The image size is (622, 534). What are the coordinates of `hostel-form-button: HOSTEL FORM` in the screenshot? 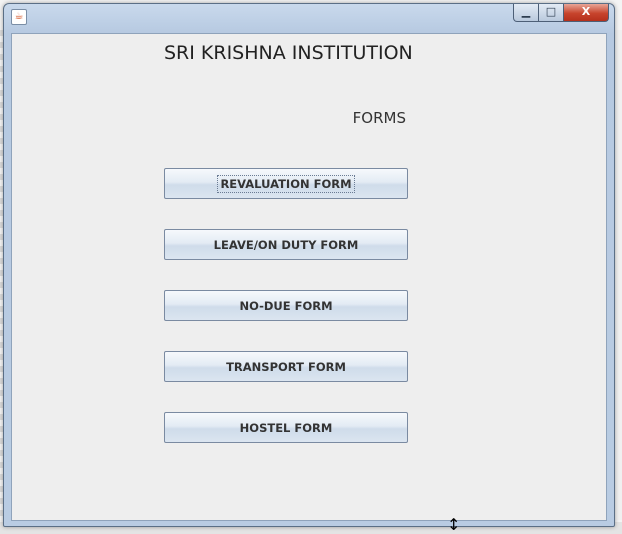 It's located at (286, 427).